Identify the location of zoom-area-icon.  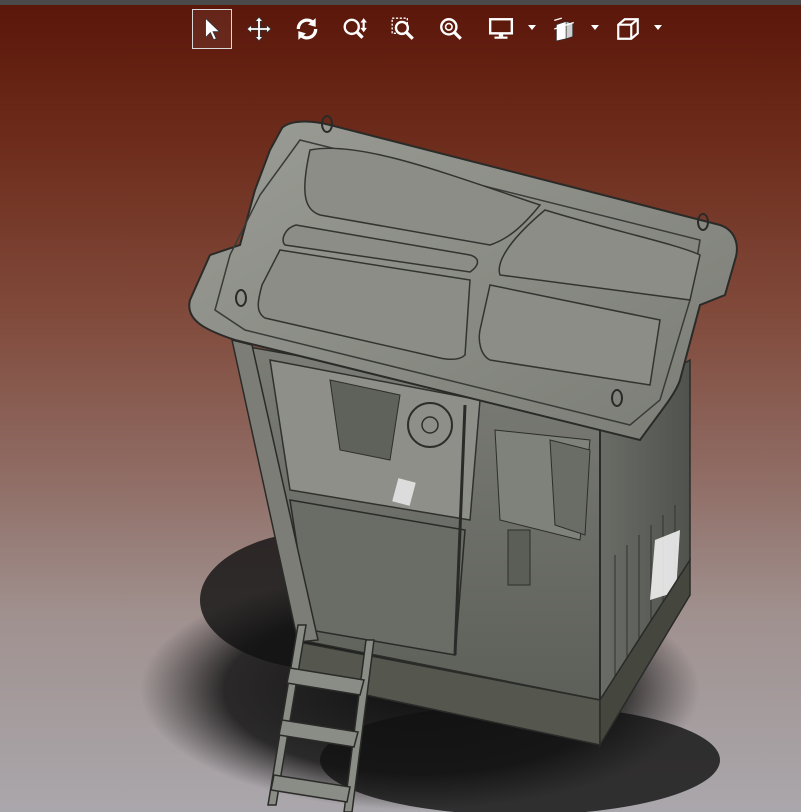
(402, 28).